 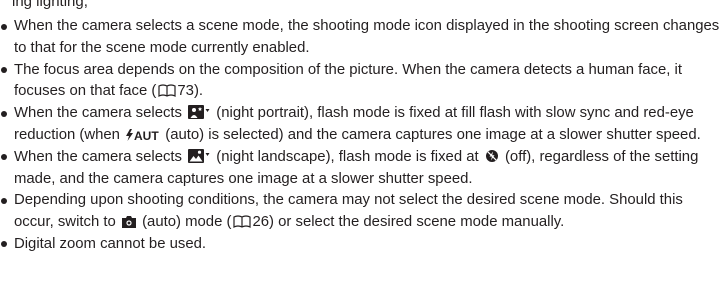 I want to click on cut-off-previous-line: ing lighting,, so click(x=50, y=5).